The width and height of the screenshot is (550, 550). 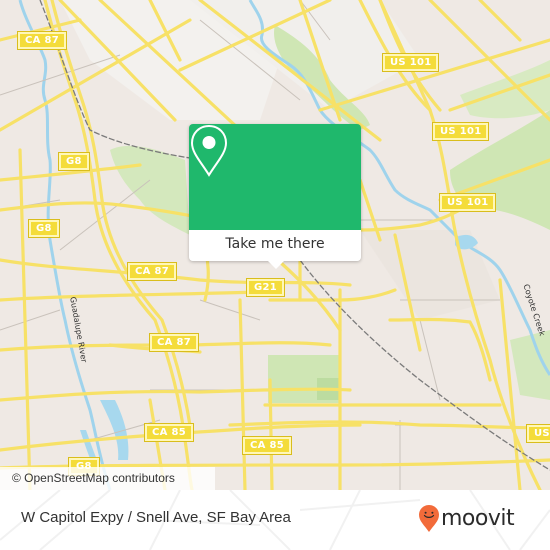 What do you see at coordinates (265, 287) in the screenshot?
I see `road-shield-g21: G21` at bounding box center [265, 287].